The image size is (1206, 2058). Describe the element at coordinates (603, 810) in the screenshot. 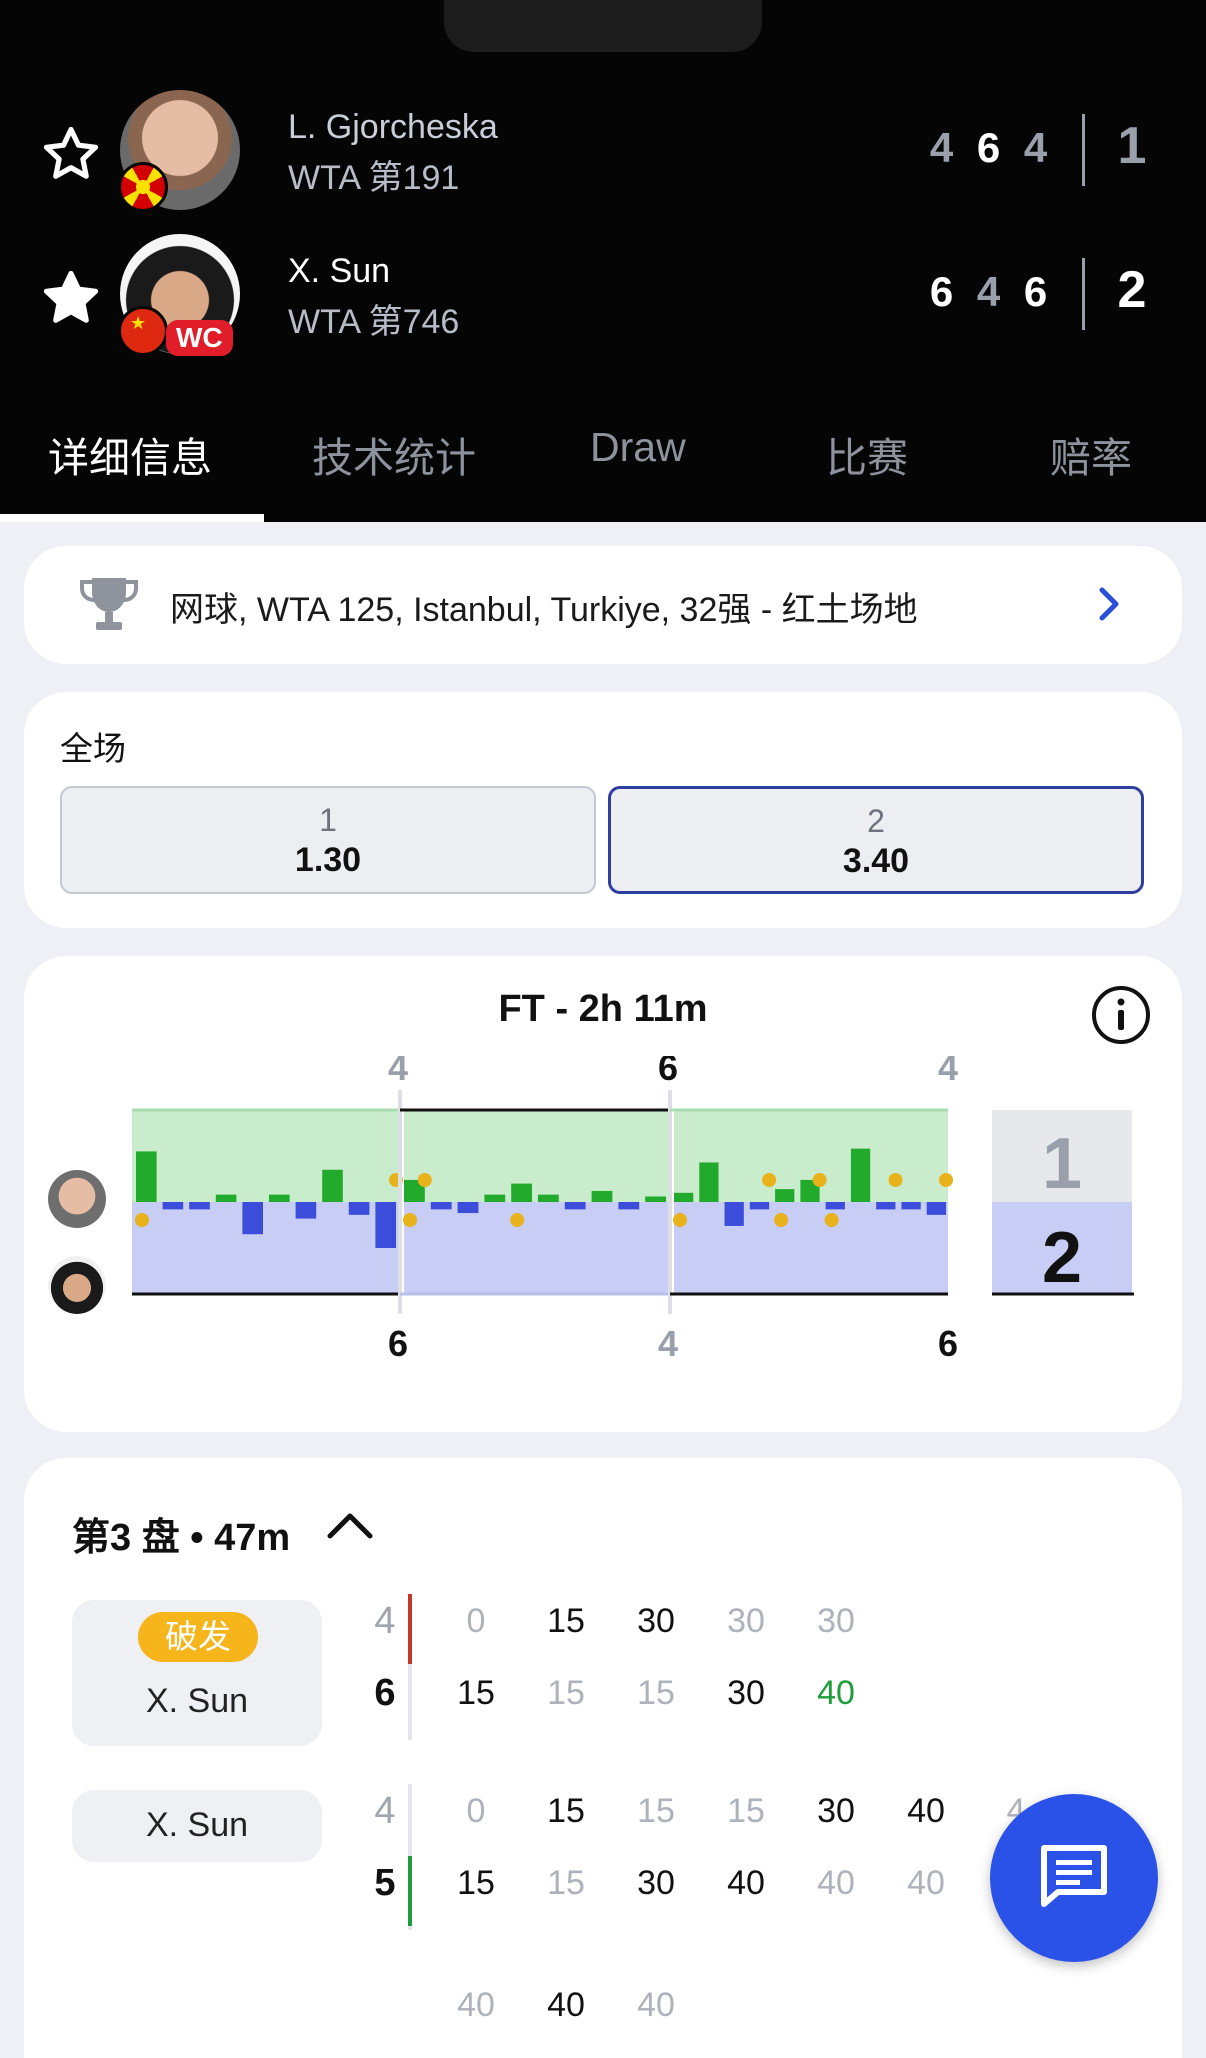

I see `odds-card: 全场 1 1.30 2 3.40` at that location.